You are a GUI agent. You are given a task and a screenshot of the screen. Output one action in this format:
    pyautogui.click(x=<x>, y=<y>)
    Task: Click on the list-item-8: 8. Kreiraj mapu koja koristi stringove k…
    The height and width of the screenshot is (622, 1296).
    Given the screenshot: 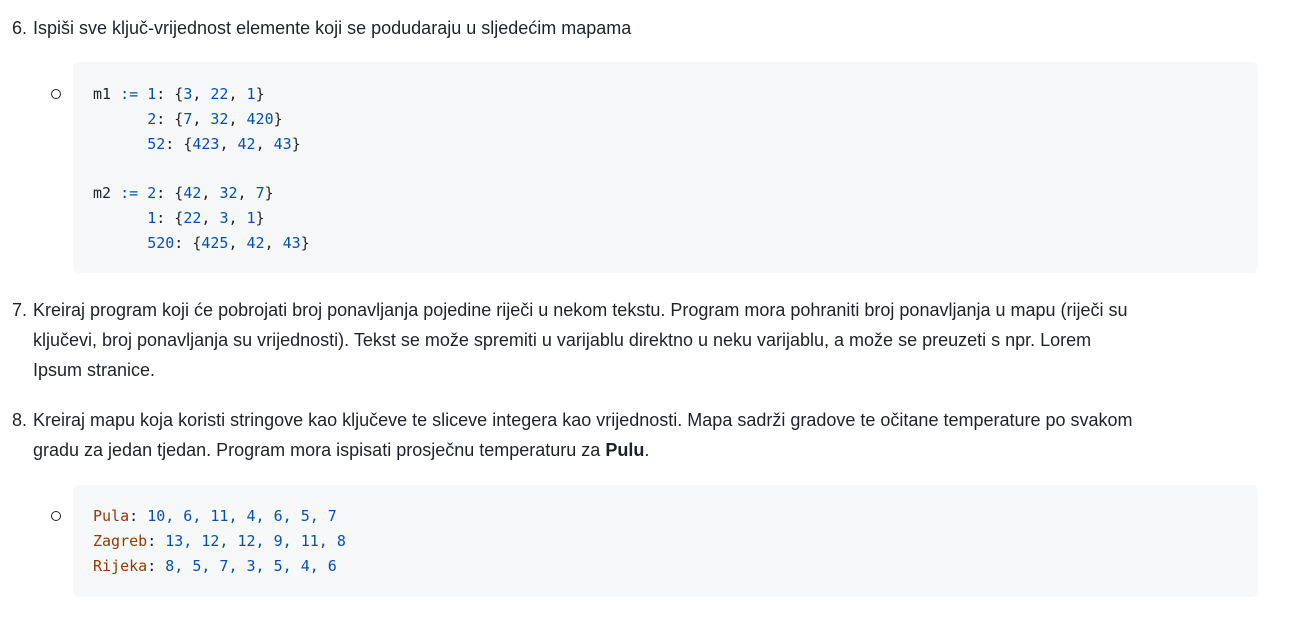 What is the action you would take?
    pyautogui.click(x=631, y=435)
    